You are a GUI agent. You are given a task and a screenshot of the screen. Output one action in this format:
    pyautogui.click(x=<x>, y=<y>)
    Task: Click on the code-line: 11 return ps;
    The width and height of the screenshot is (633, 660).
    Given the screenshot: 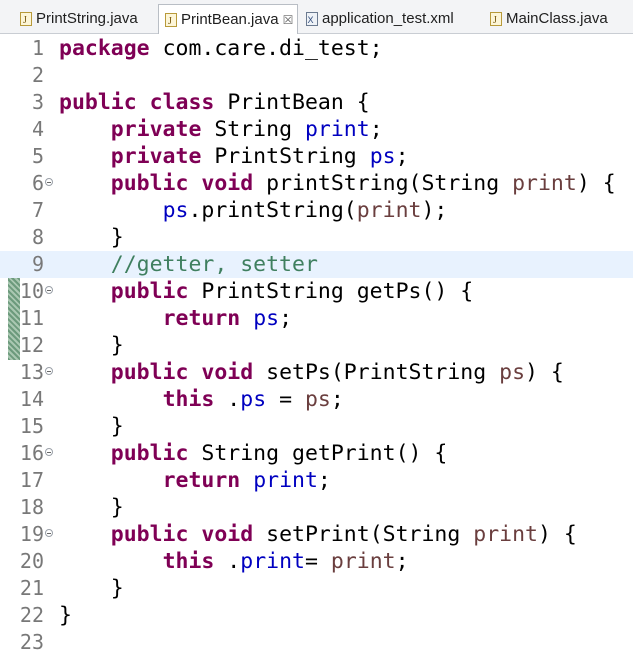 What is the action you would take?
    pyautogui.click(x=316, y=318)
    